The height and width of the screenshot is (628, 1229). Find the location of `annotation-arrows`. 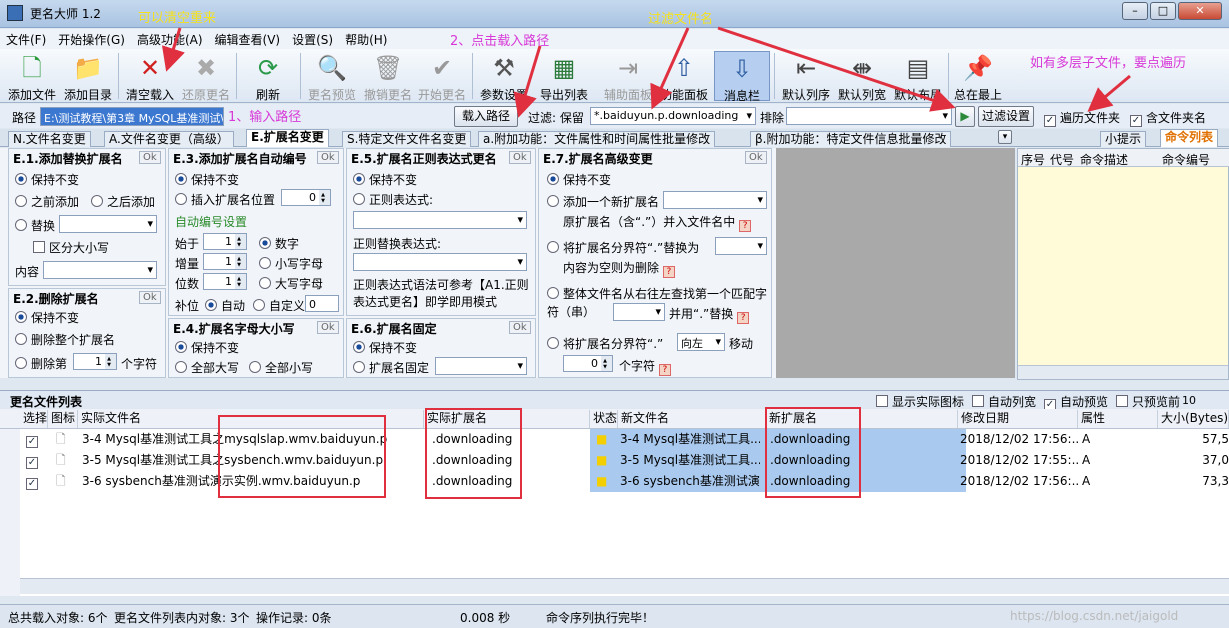

annotation-arrows is located at coordinates (646, 72).